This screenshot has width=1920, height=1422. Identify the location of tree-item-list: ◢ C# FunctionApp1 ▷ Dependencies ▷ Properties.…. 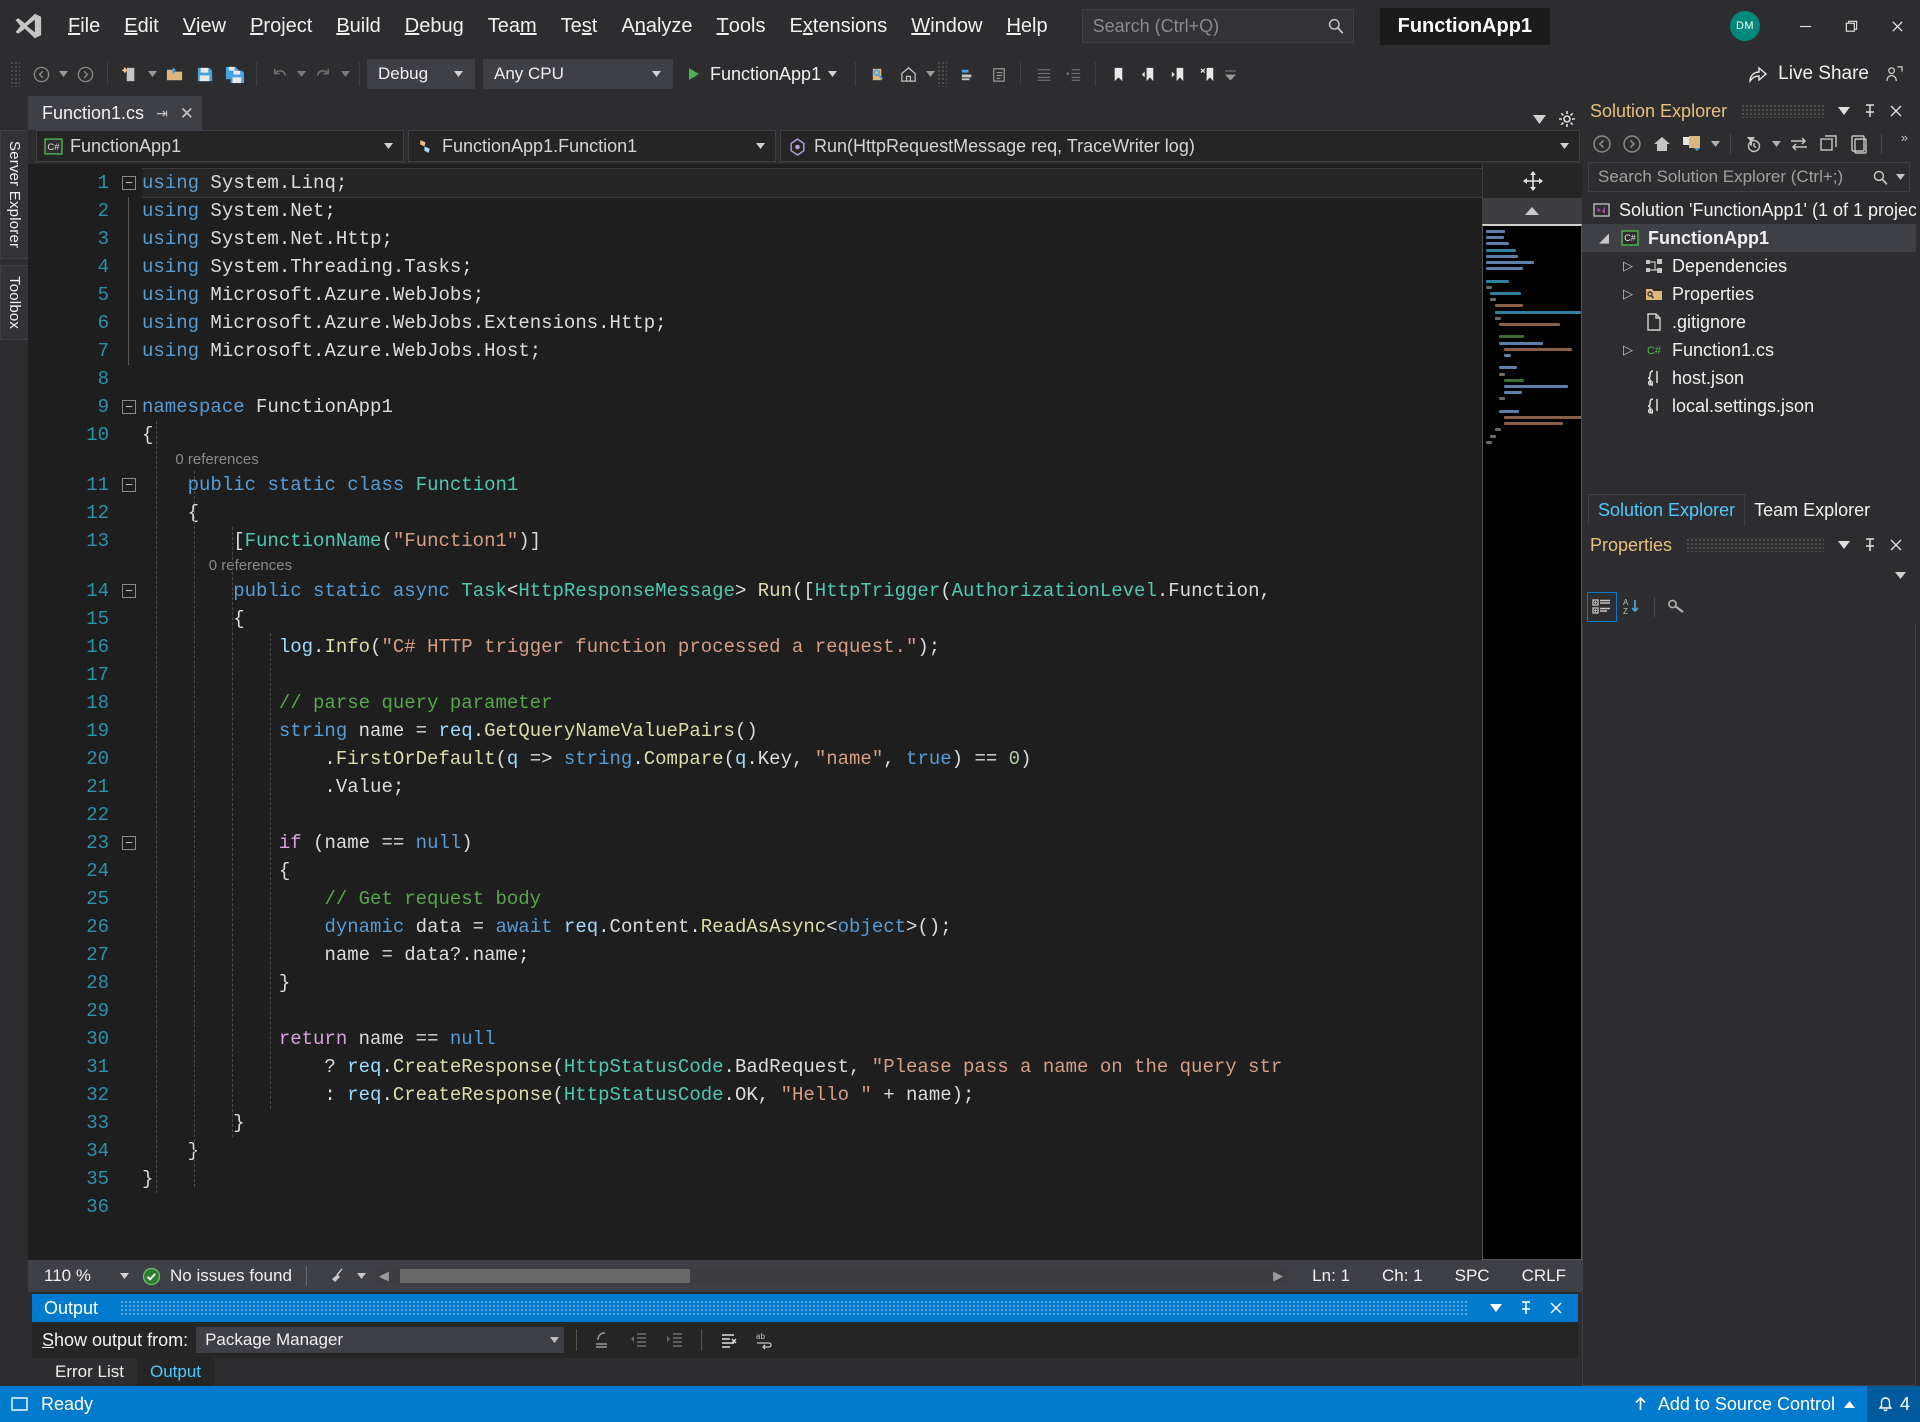
(1749, 322).